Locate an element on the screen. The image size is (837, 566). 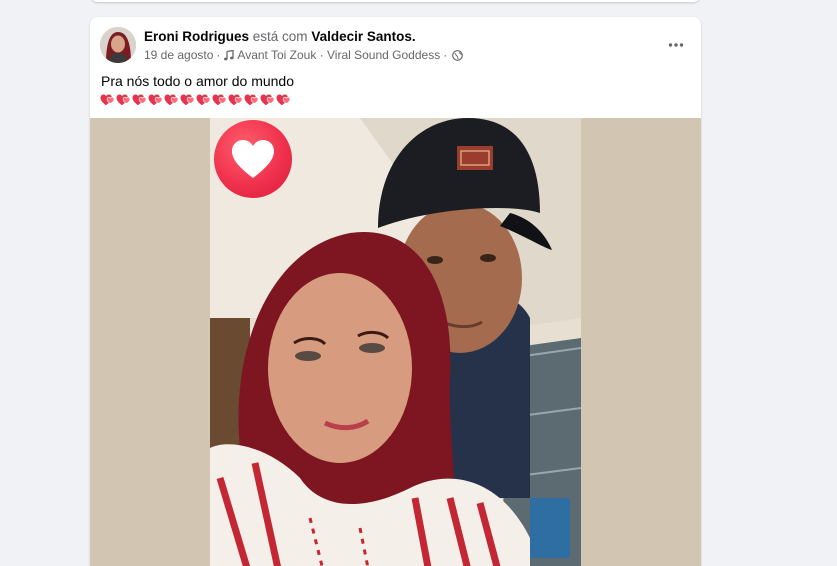
author-name: Eroni Rodrigues is located at coordinates (196, 36).